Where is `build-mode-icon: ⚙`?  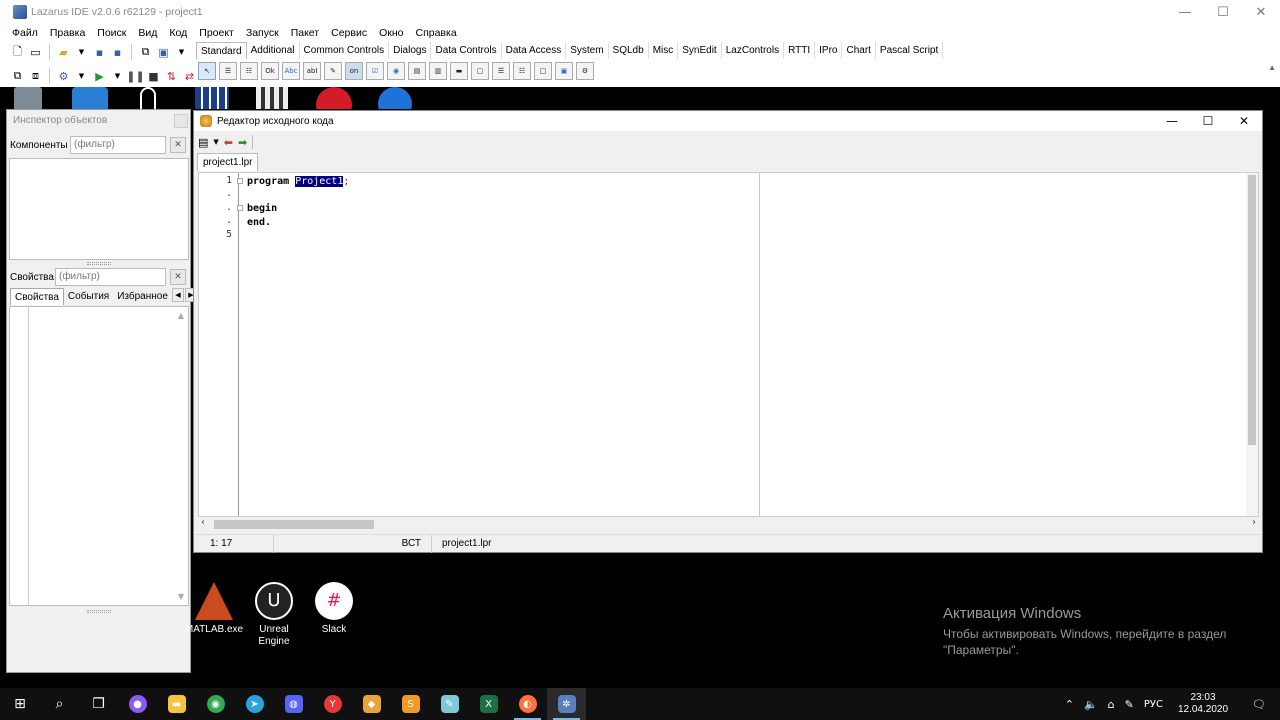
build-mode-icon: ⚙ is located at coordinates (63, 76).